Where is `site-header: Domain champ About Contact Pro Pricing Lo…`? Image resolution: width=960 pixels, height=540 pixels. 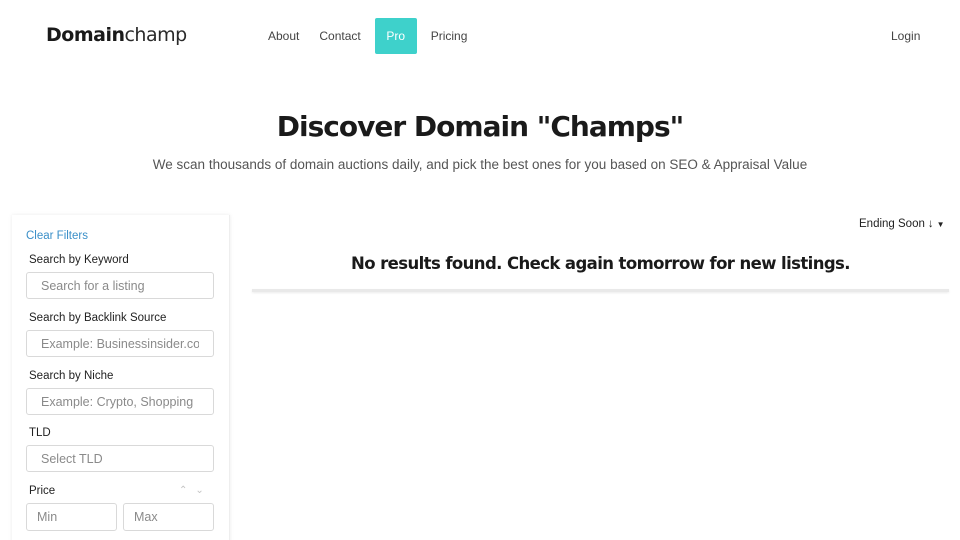
site-header: Domain champ About Contact Pro Pricing Lo… is located at coordinates (480, 36).